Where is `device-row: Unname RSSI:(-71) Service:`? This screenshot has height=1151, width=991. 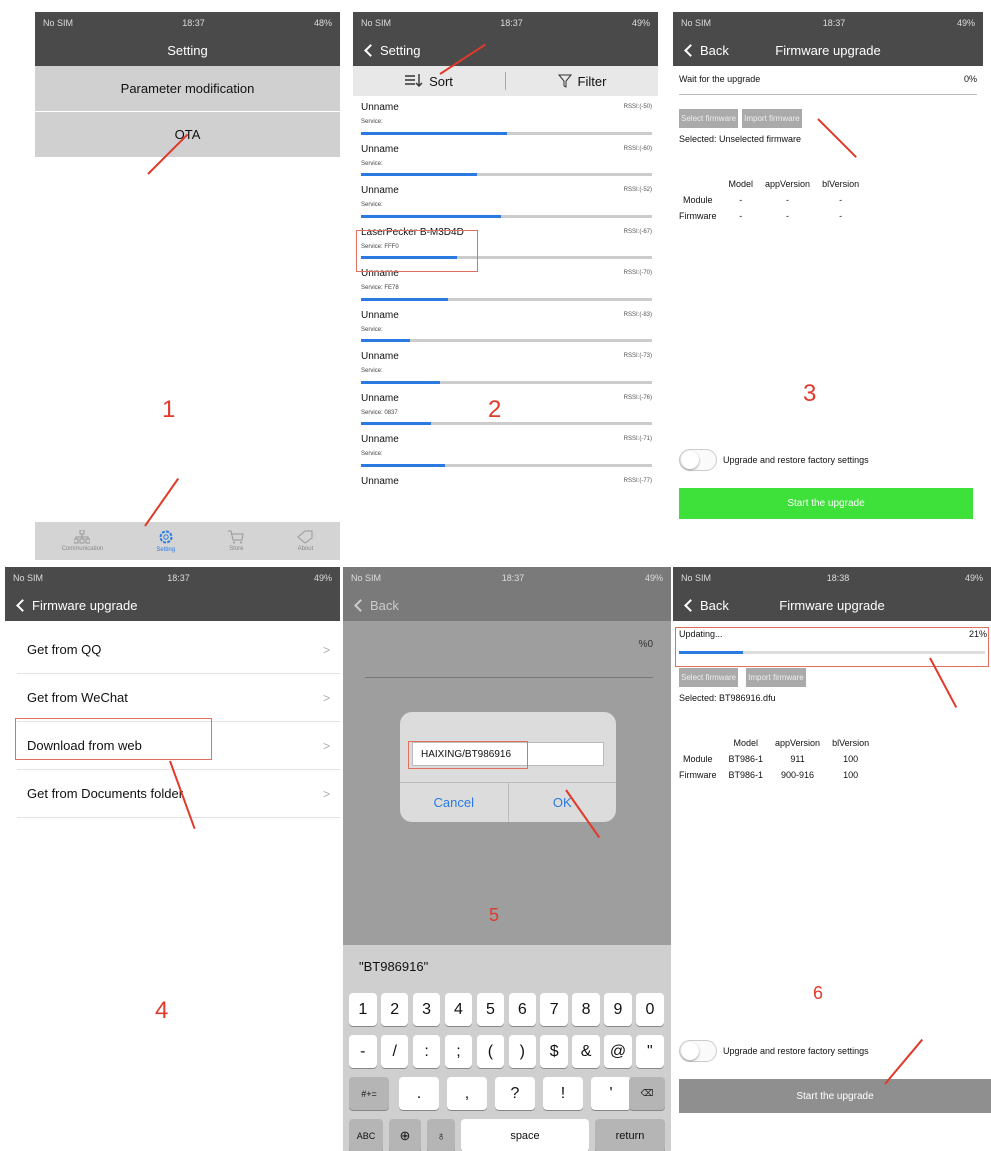 device-row: Unname RSSI:(-71) Service: is located at coordinates (505, 449).